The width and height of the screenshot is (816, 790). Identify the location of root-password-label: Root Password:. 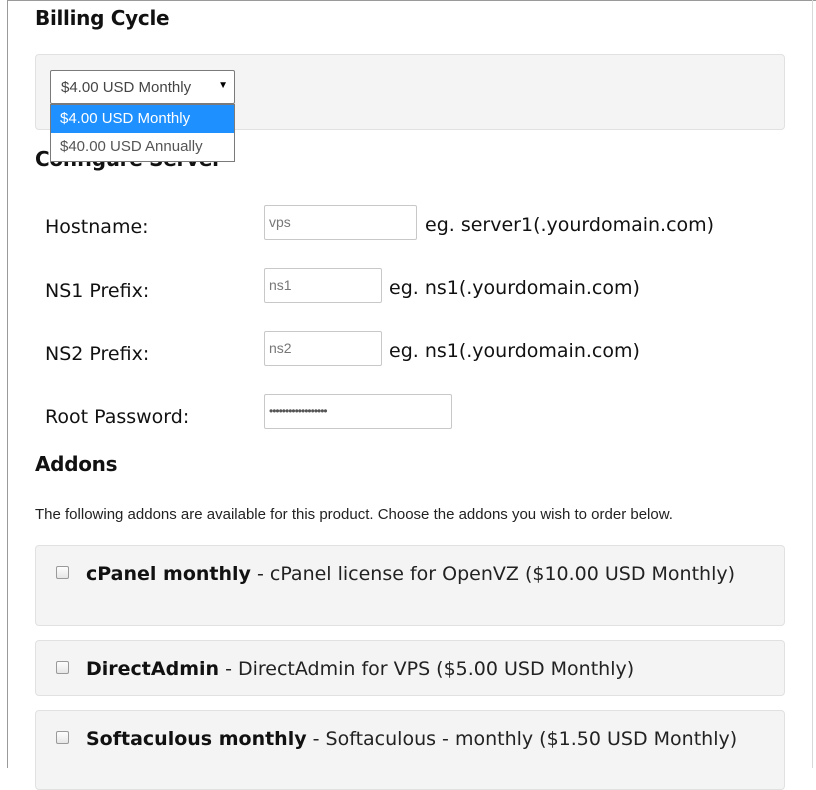
(117, 417).